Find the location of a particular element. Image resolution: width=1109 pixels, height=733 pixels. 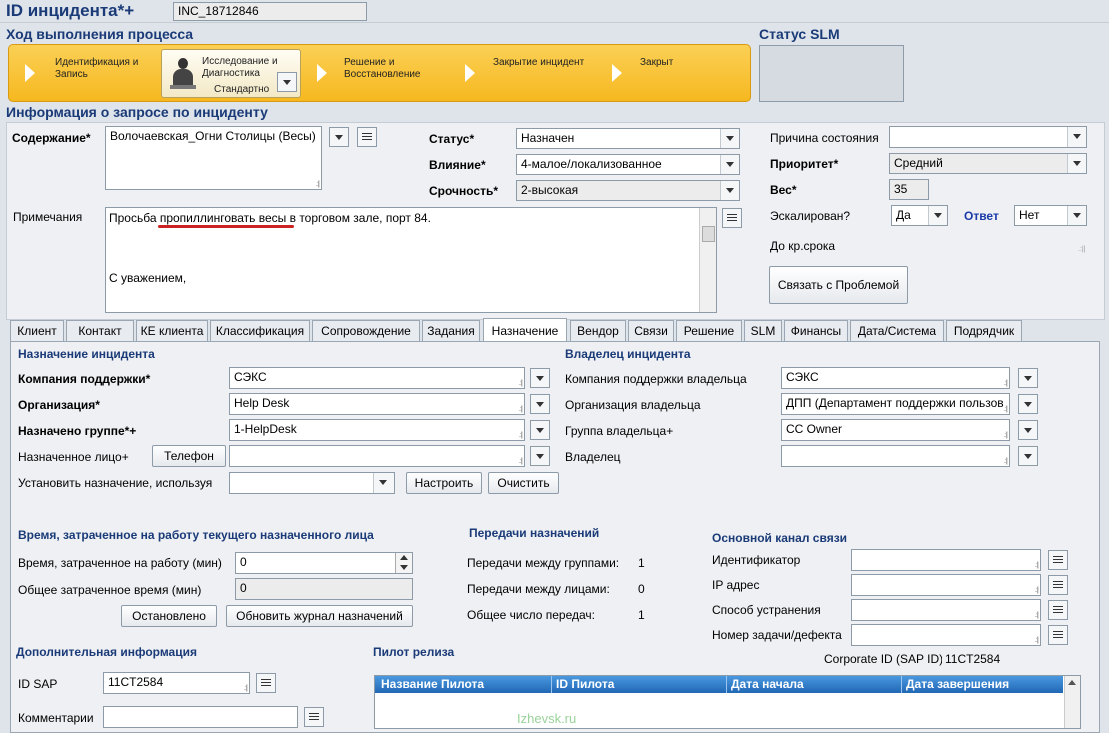

tab-vendor: Вендор is located at coordinates (598, 331).